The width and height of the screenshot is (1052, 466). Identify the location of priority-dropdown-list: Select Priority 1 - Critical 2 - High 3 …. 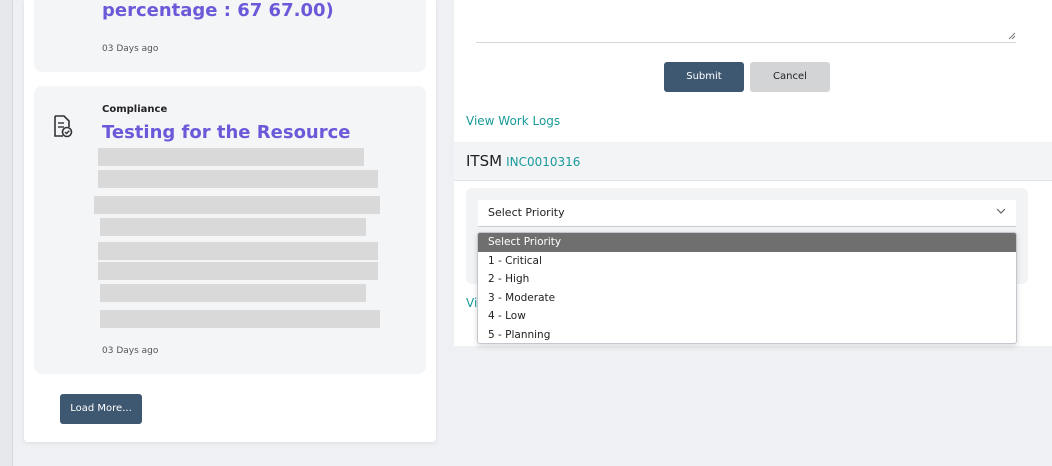
(747, 288).